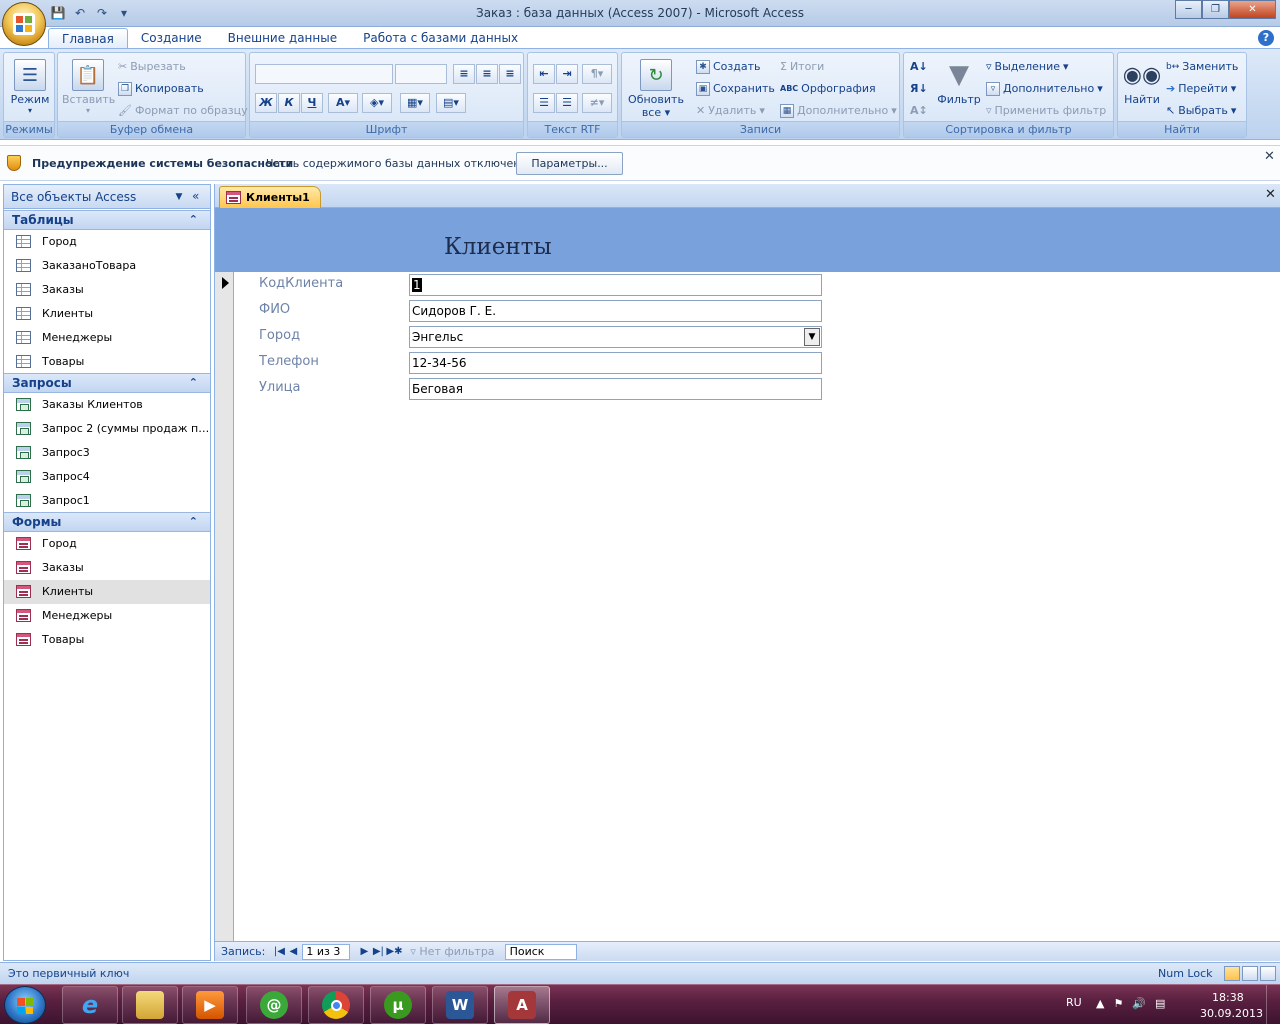 The width and height of the screenshot is (1280, 1024). Describe the element at coordinates (343, 103) in the screenshot. I see `font-color-icon: A▾` at that location.